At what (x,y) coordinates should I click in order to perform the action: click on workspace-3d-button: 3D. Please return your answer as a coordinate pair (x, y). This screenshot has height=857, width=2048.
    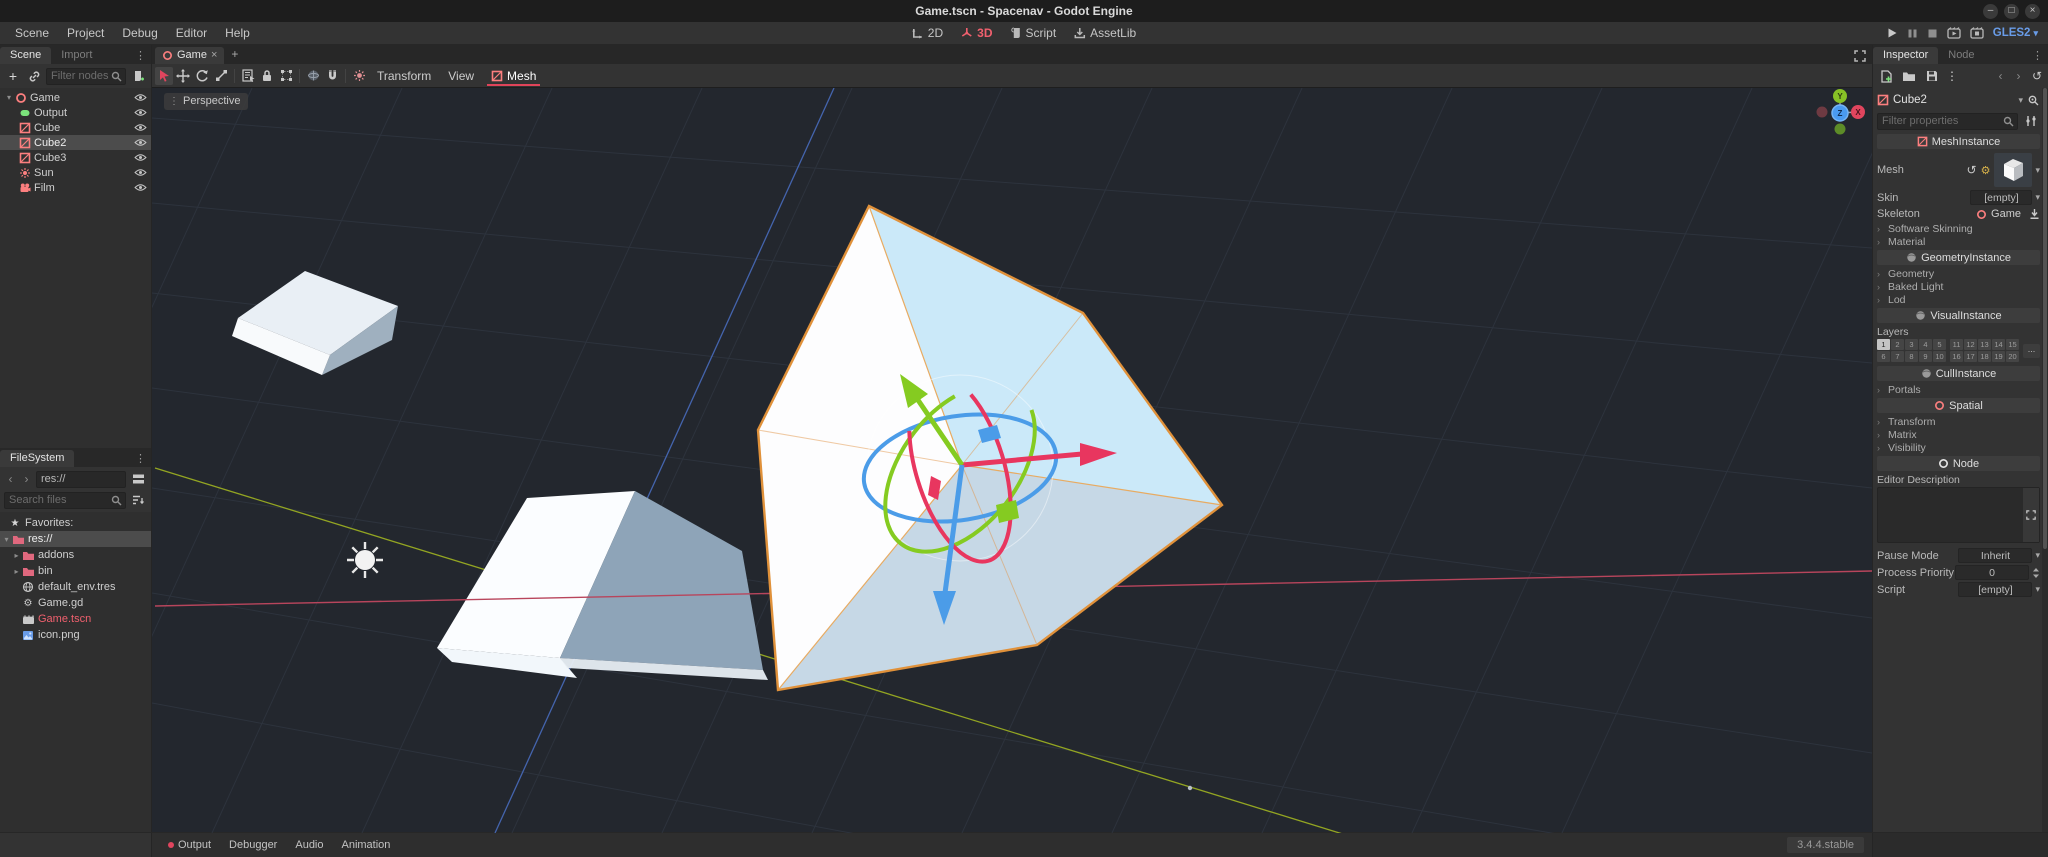
    Looking at the image, I should click on (976, 33).